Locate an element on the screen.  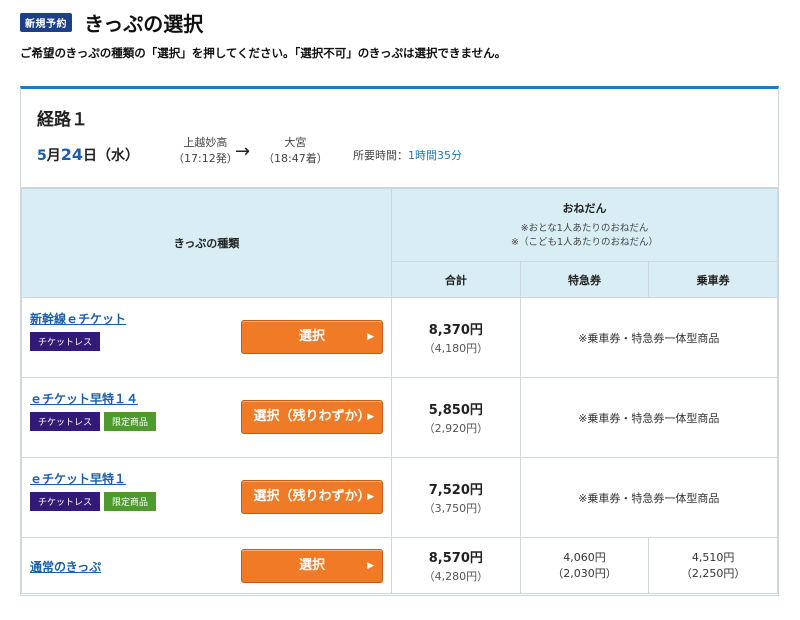
travel-duration: 所要時間：1時間35分 is located at coordinates (407, 155).